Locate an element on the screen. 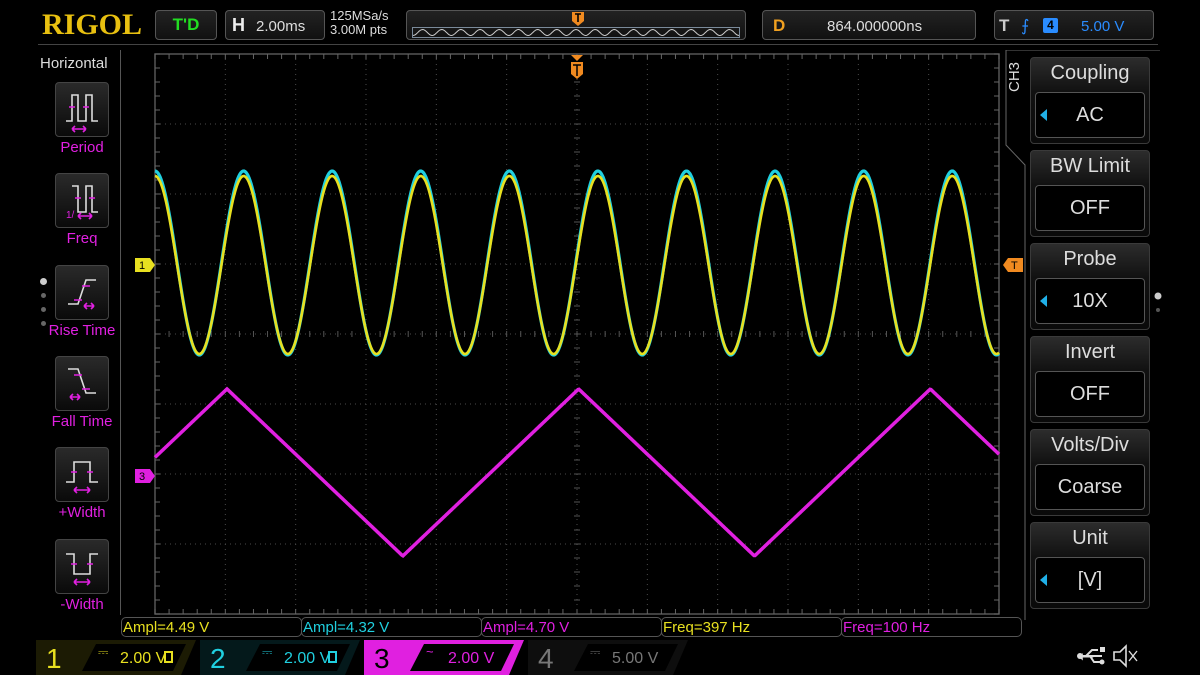  channel-1-button: 1 ⎓ 2.00 V is located at coordinates (121, 657).